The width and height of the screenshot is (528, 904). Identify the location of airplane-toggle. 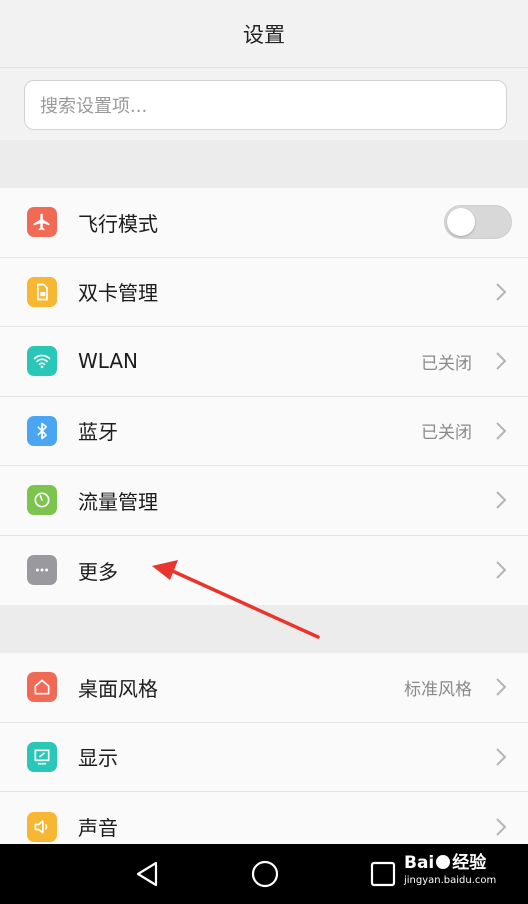
(478, 222).